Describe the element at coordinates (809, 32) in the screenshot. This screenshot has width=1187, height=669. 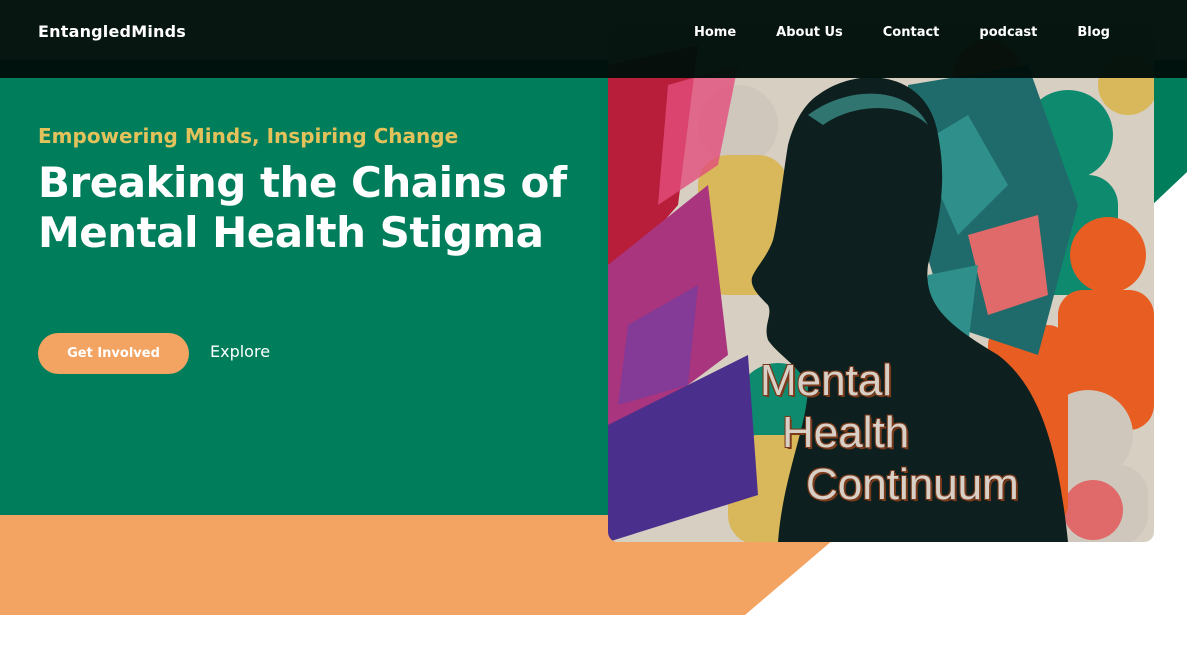
I see `nav-item-about-us: About Us` at that location.